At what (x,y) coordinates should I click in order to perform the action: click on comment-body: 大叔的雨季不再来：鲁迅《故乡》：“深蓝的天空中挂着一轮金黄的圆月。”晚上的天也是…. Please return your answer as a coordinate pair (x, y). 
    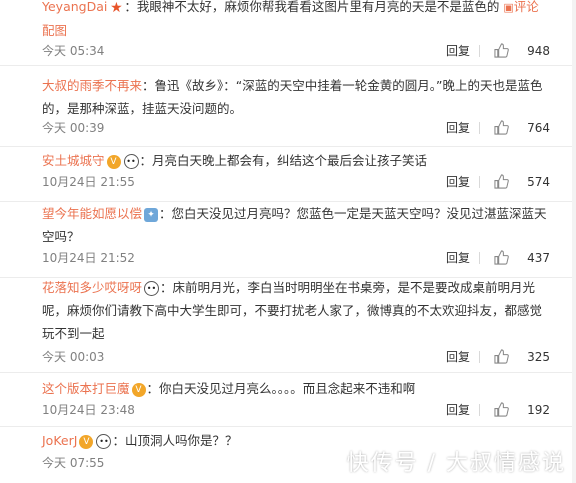
    Looking at the image, I should click on (296, 97).